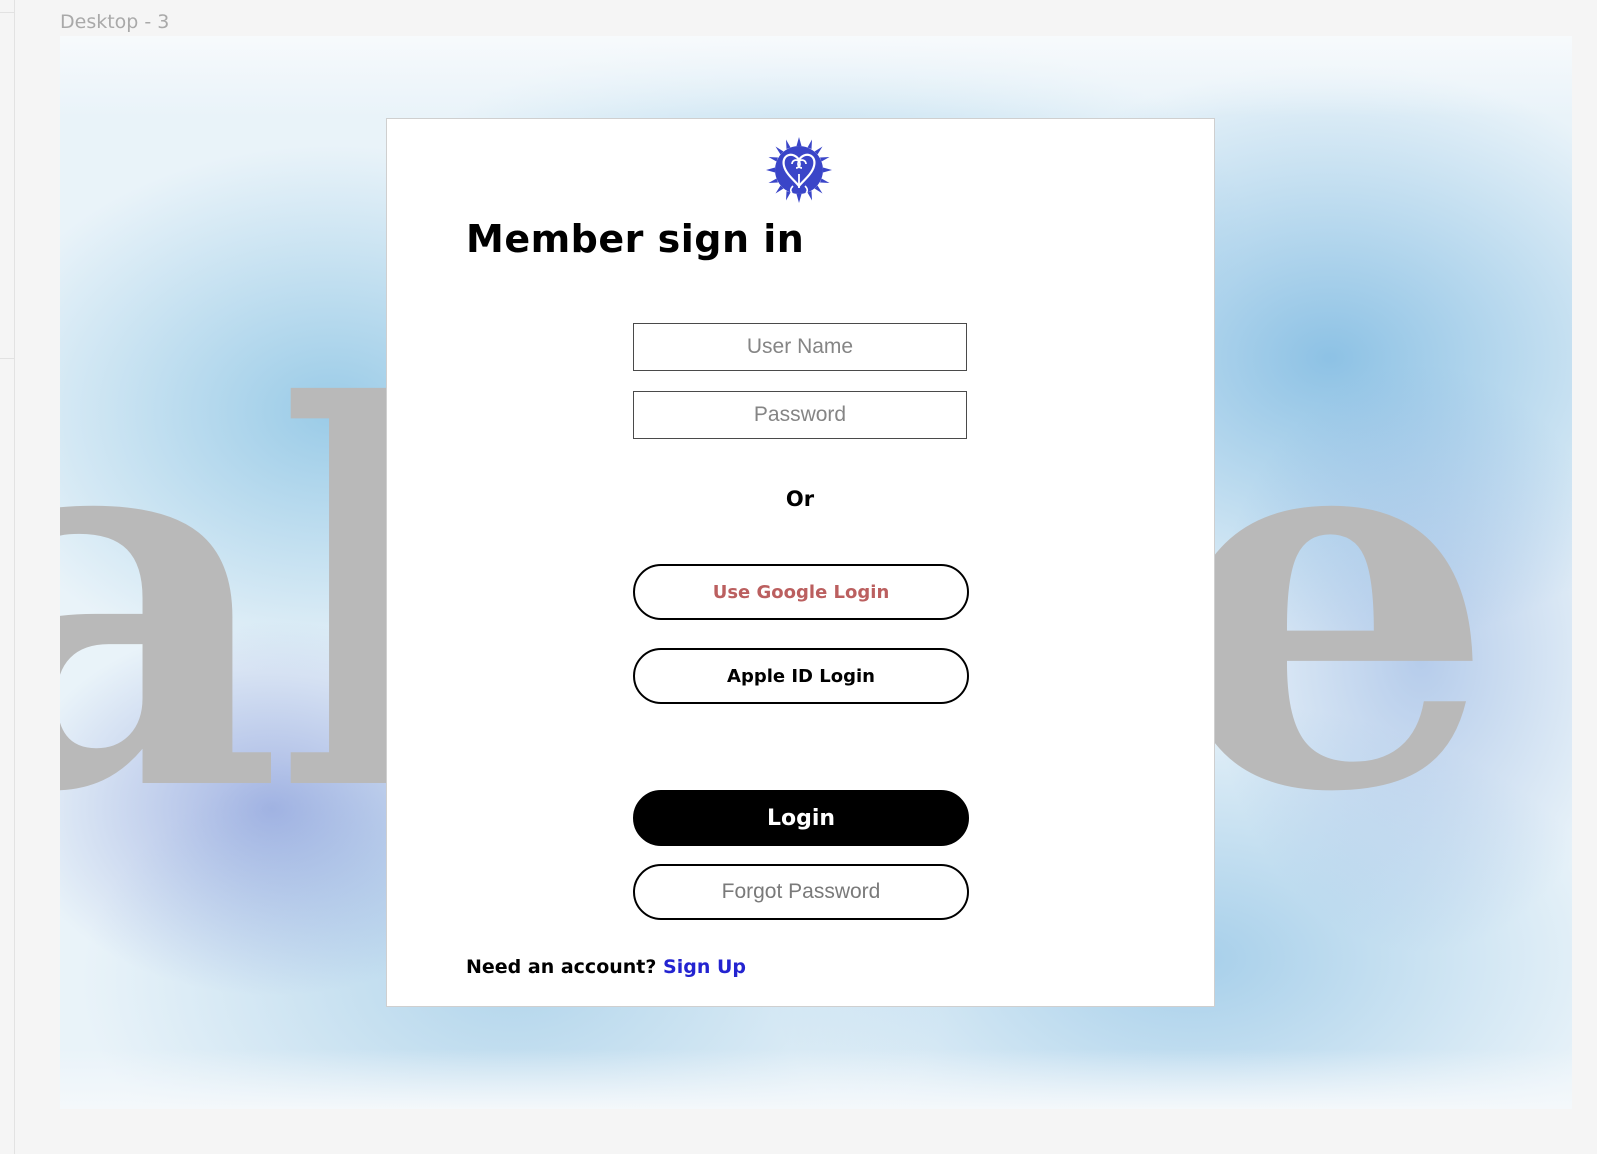 The height and width of the screenshot is (1154, 1597). What do you see at coordinates (561, 967) in the screenshot?
I see `need-account-text: Need an account?` at bounding box center [561, 967].